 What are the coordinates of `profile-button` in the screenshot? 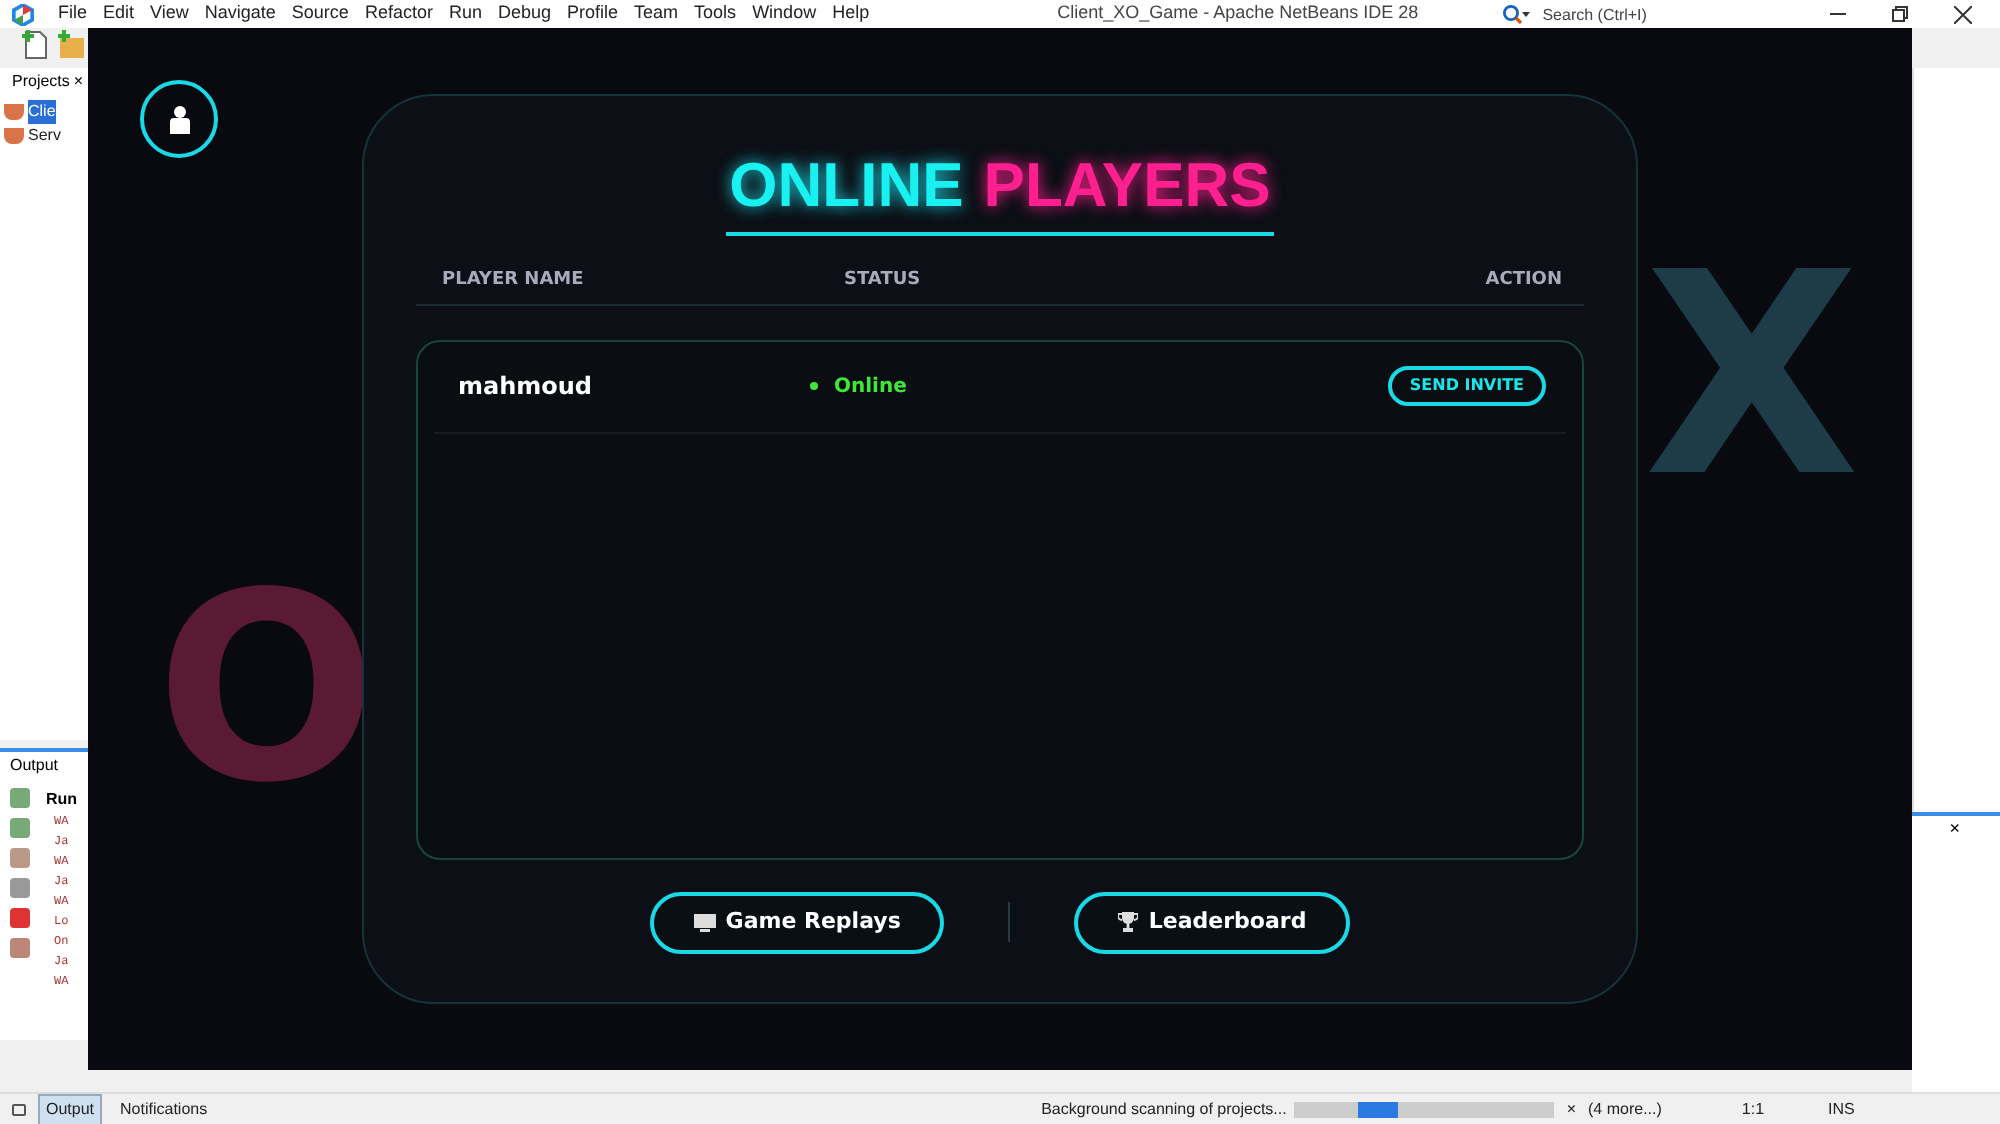 It's located at (179, 119).